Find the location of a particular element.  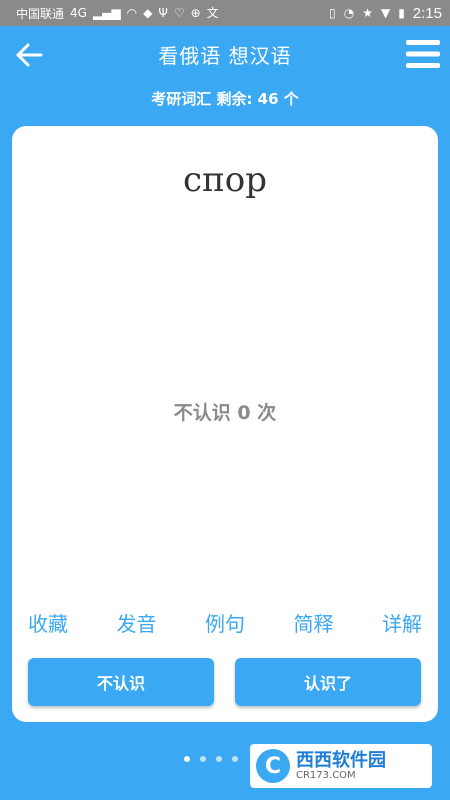

vocab-remaining-label: 考研词汇 剩余: 46 个 is located at coordinates (225, 99).